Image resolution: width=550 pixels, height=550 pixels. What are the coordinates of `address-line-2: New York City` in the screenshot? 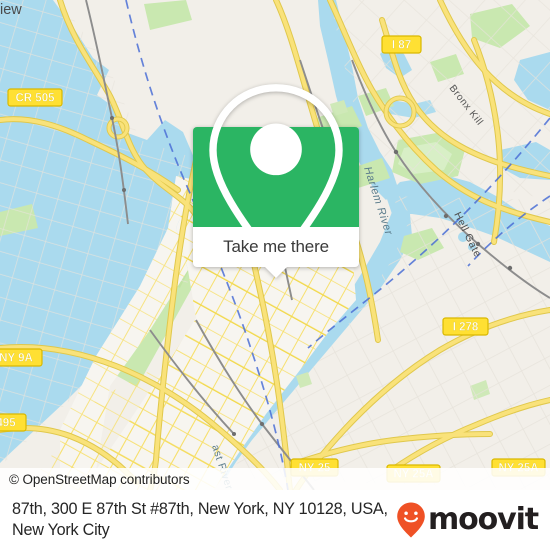 It's located at (61, 530).